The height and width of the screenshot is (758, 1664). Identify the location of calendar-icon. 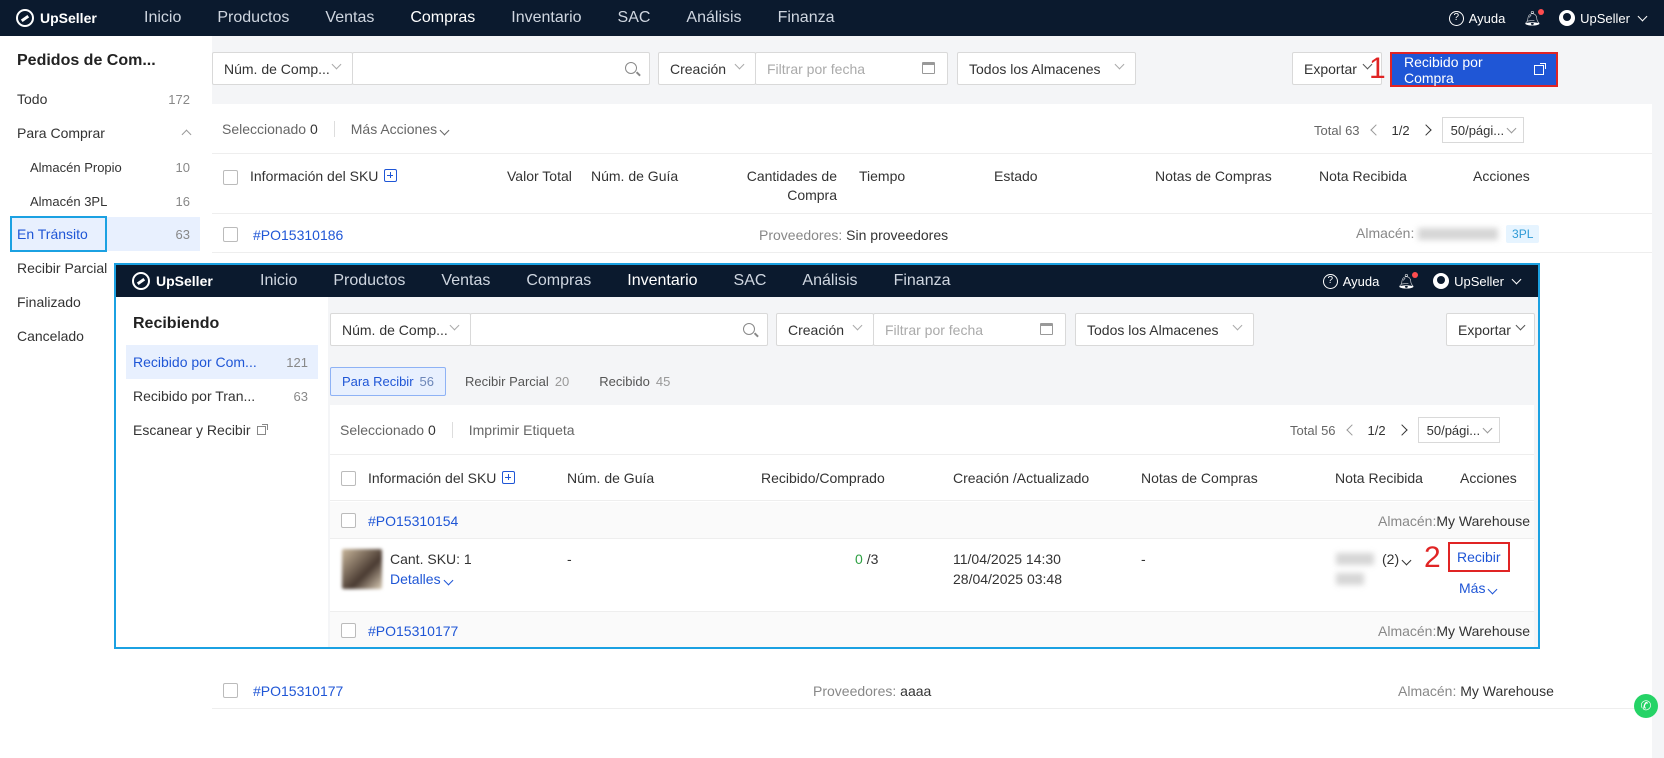
(1046, 329).